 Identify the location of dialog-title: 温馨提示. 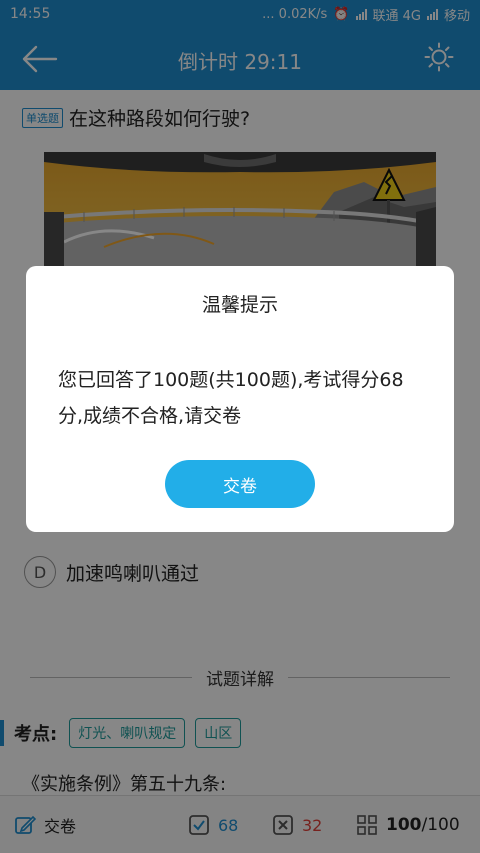
(239, 305).